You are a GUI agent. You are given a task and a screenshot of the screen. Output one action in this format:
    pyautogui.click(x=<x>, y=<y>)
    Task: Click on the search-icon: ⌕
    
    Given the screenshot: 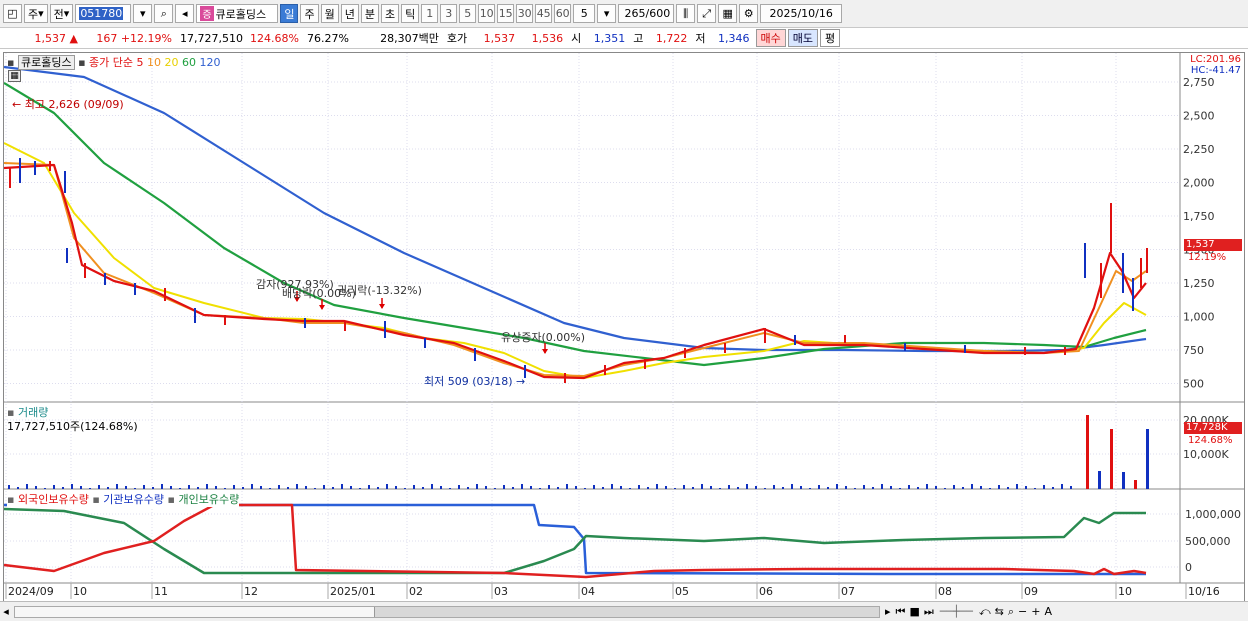 What is the action you would take?
    pyautogui.click(x=164, y=13)
    